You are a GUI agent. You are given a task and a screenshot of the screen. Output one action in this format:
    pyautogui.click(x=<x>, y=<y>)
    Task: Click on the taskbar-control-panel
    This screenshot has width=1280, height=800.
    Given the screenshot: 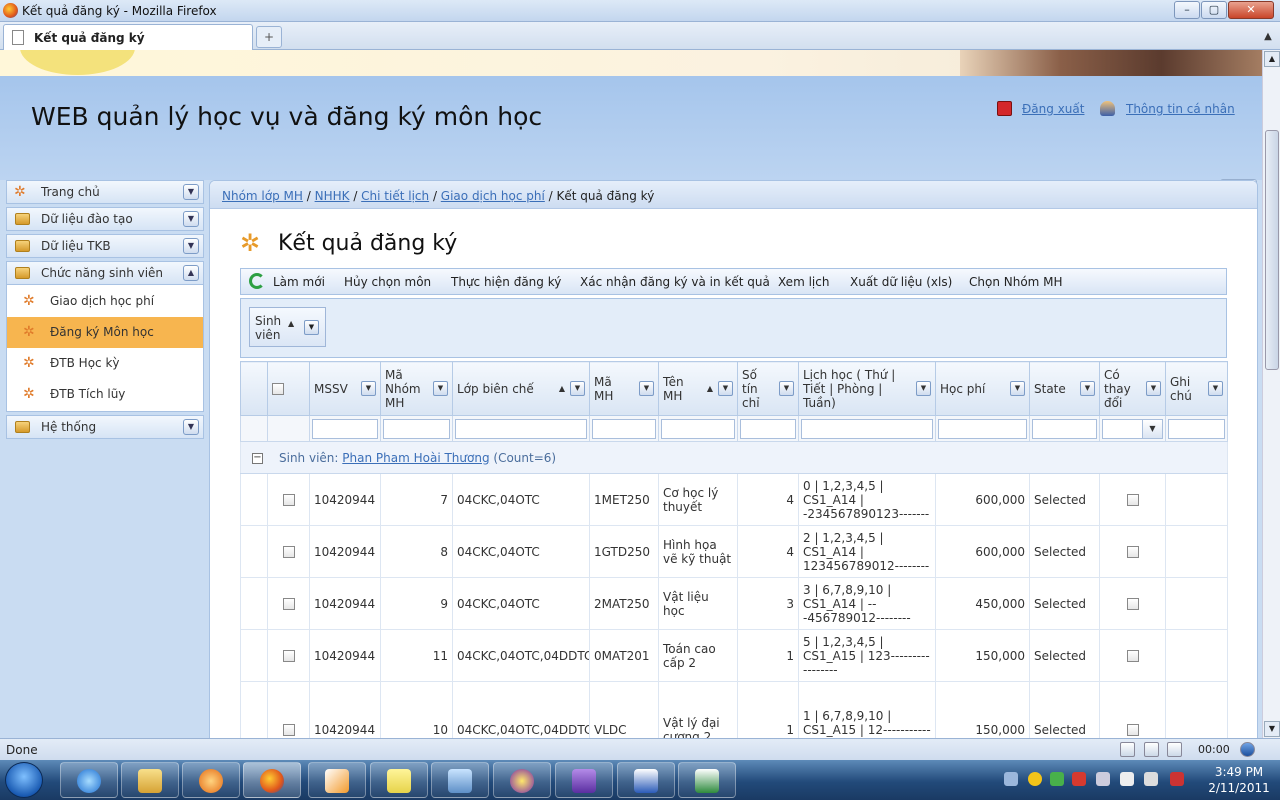 What is the action you would take?
    pyautogui.click(x=460, y=780)
    